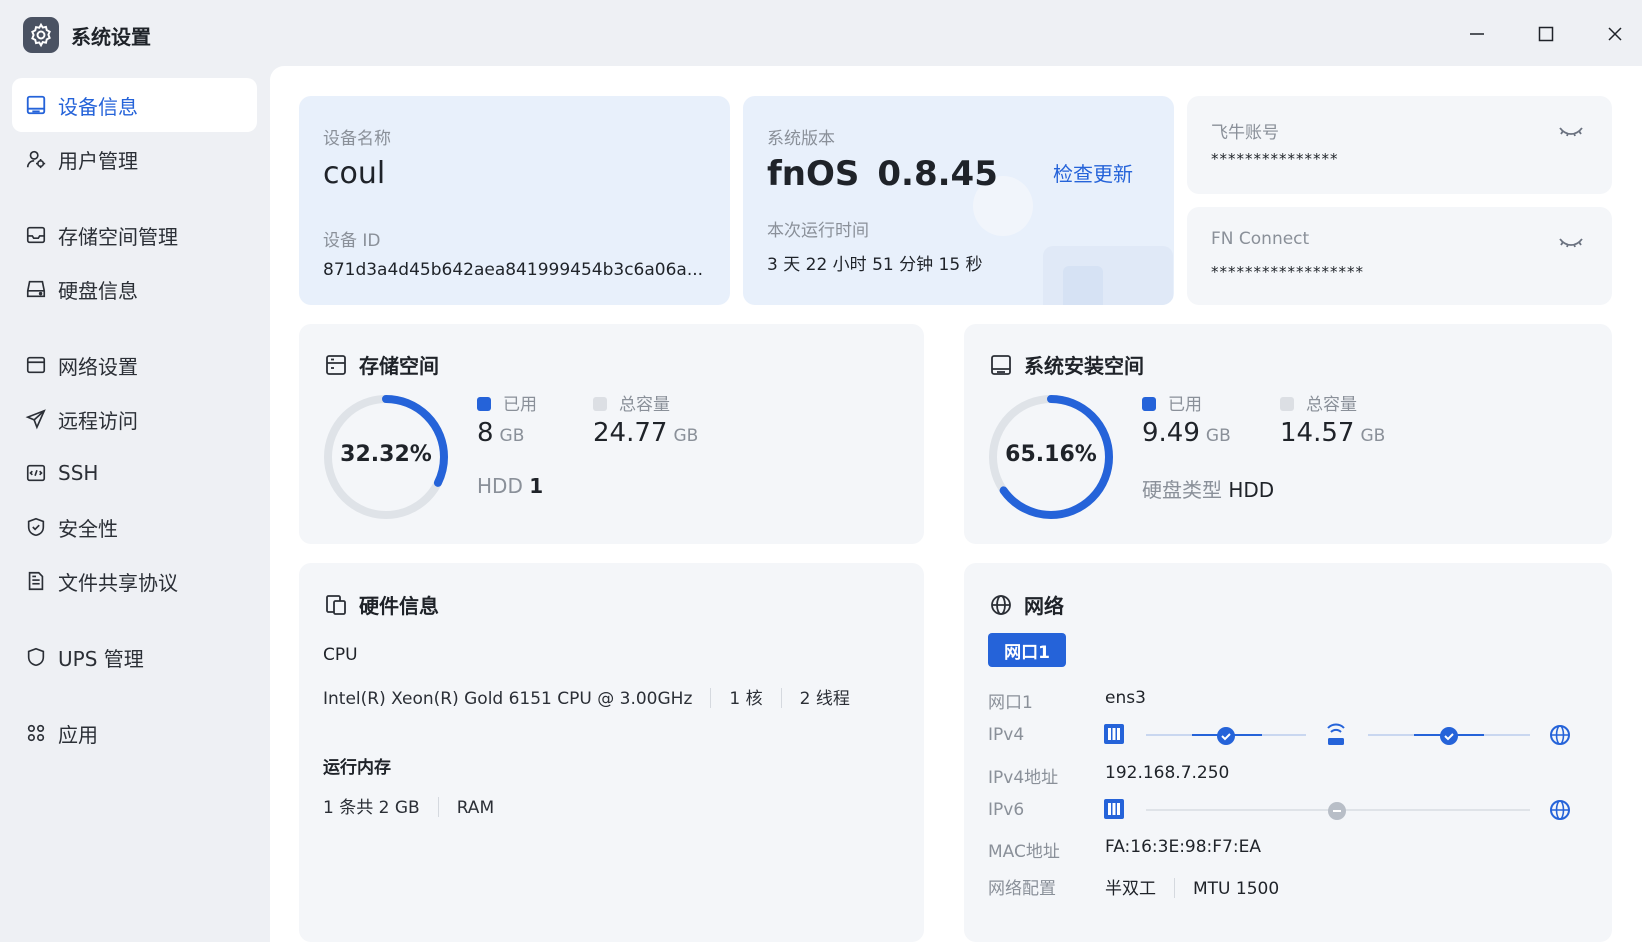  I want to click on uptime-value: 3 天 22 小时 51 分钟 15 秒, so click(875, 265).